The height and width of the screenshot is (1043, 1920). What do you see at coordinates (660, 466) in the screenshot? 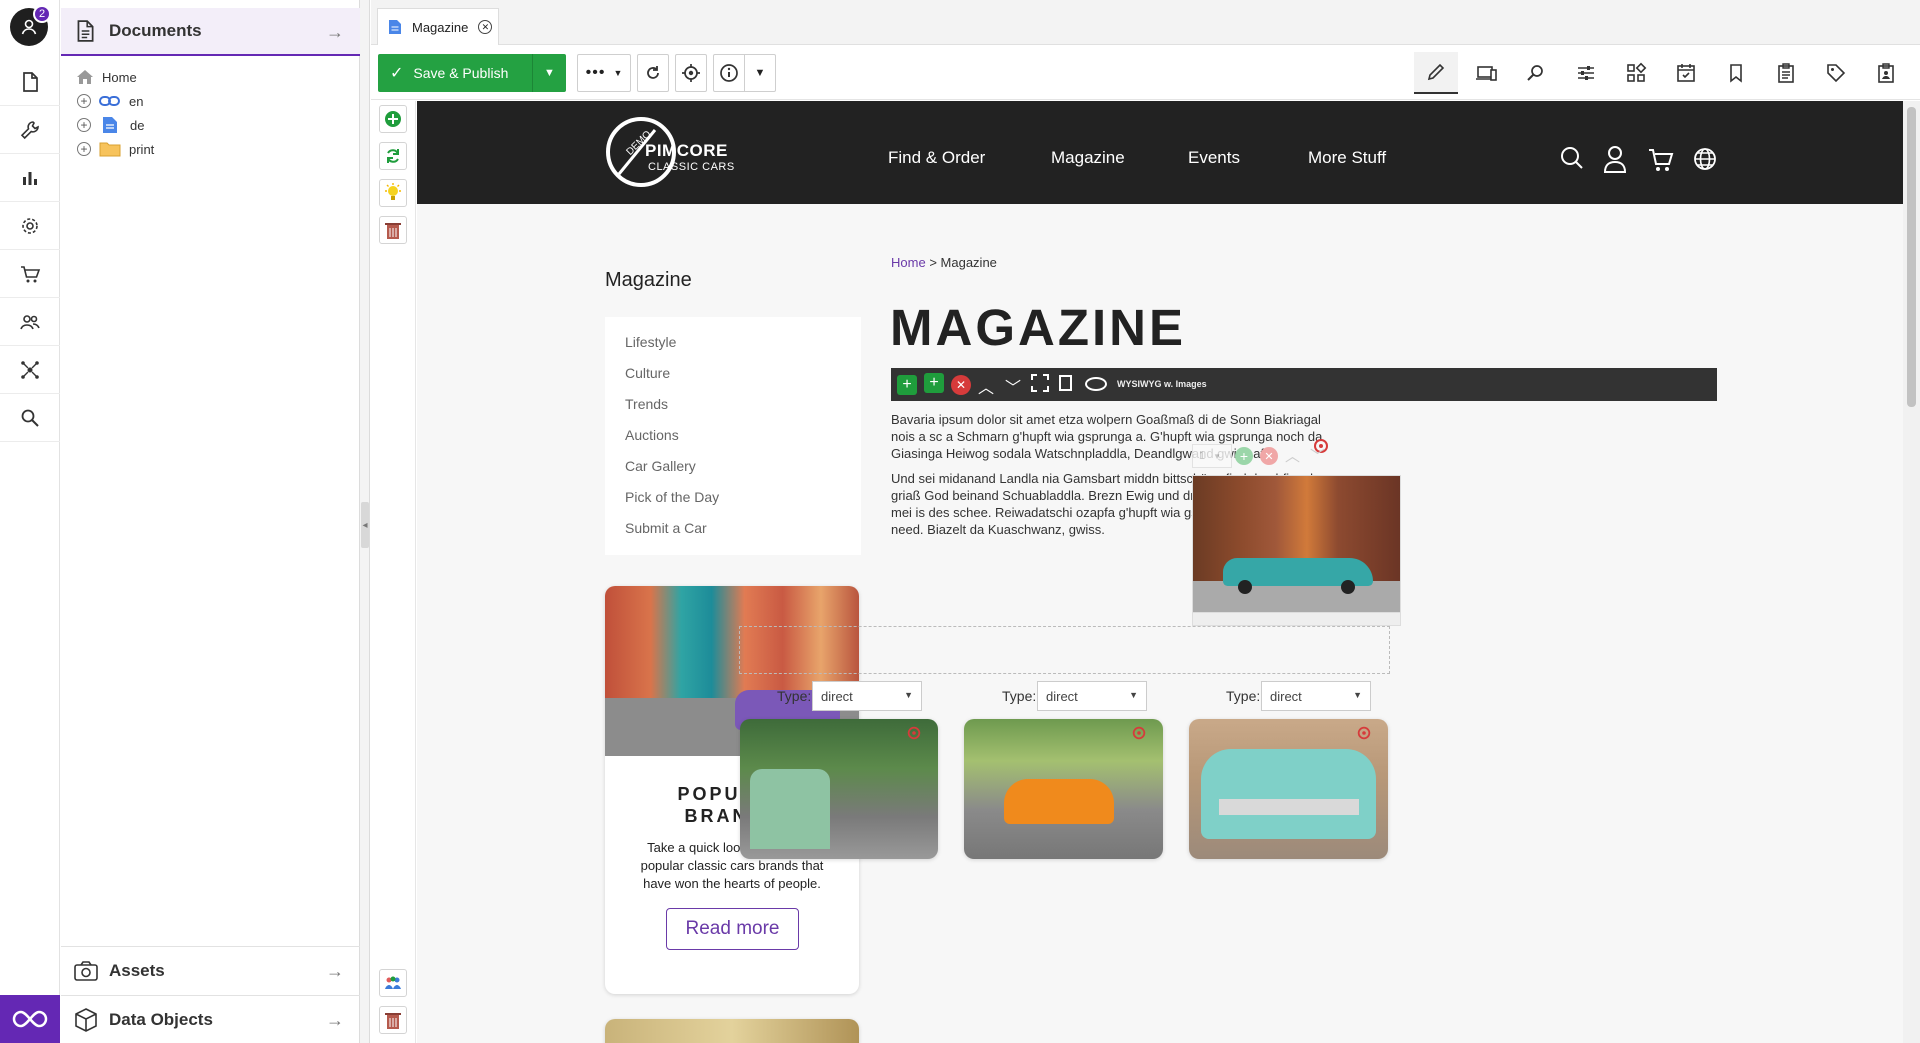
I see `sidebar-item-car-gallery: Car Gallery` at bounding box center [660, 466].